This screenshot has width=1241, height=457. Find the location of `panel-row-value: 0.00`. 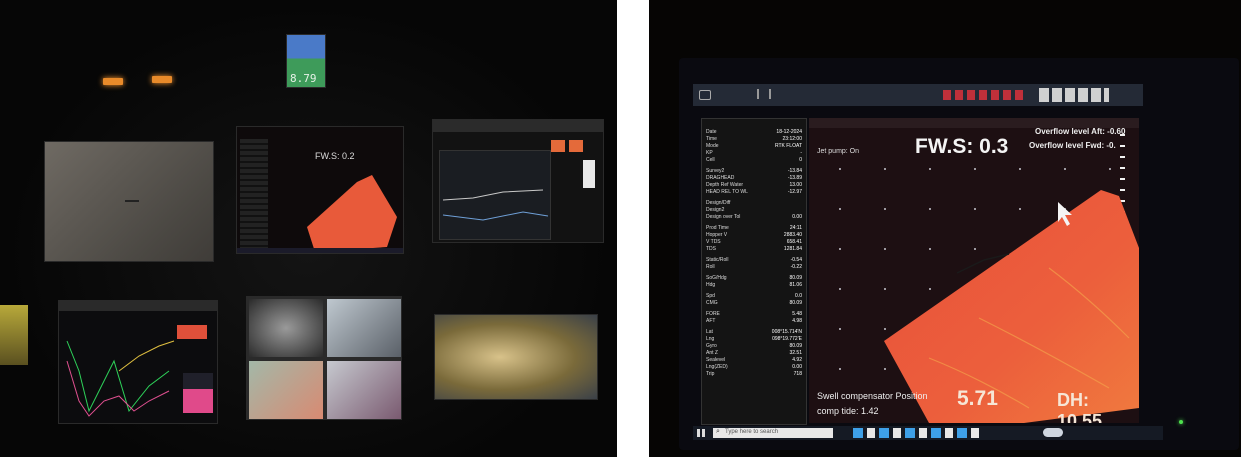

panel-row-value: 0.00 is located at coordinates (797, 217).